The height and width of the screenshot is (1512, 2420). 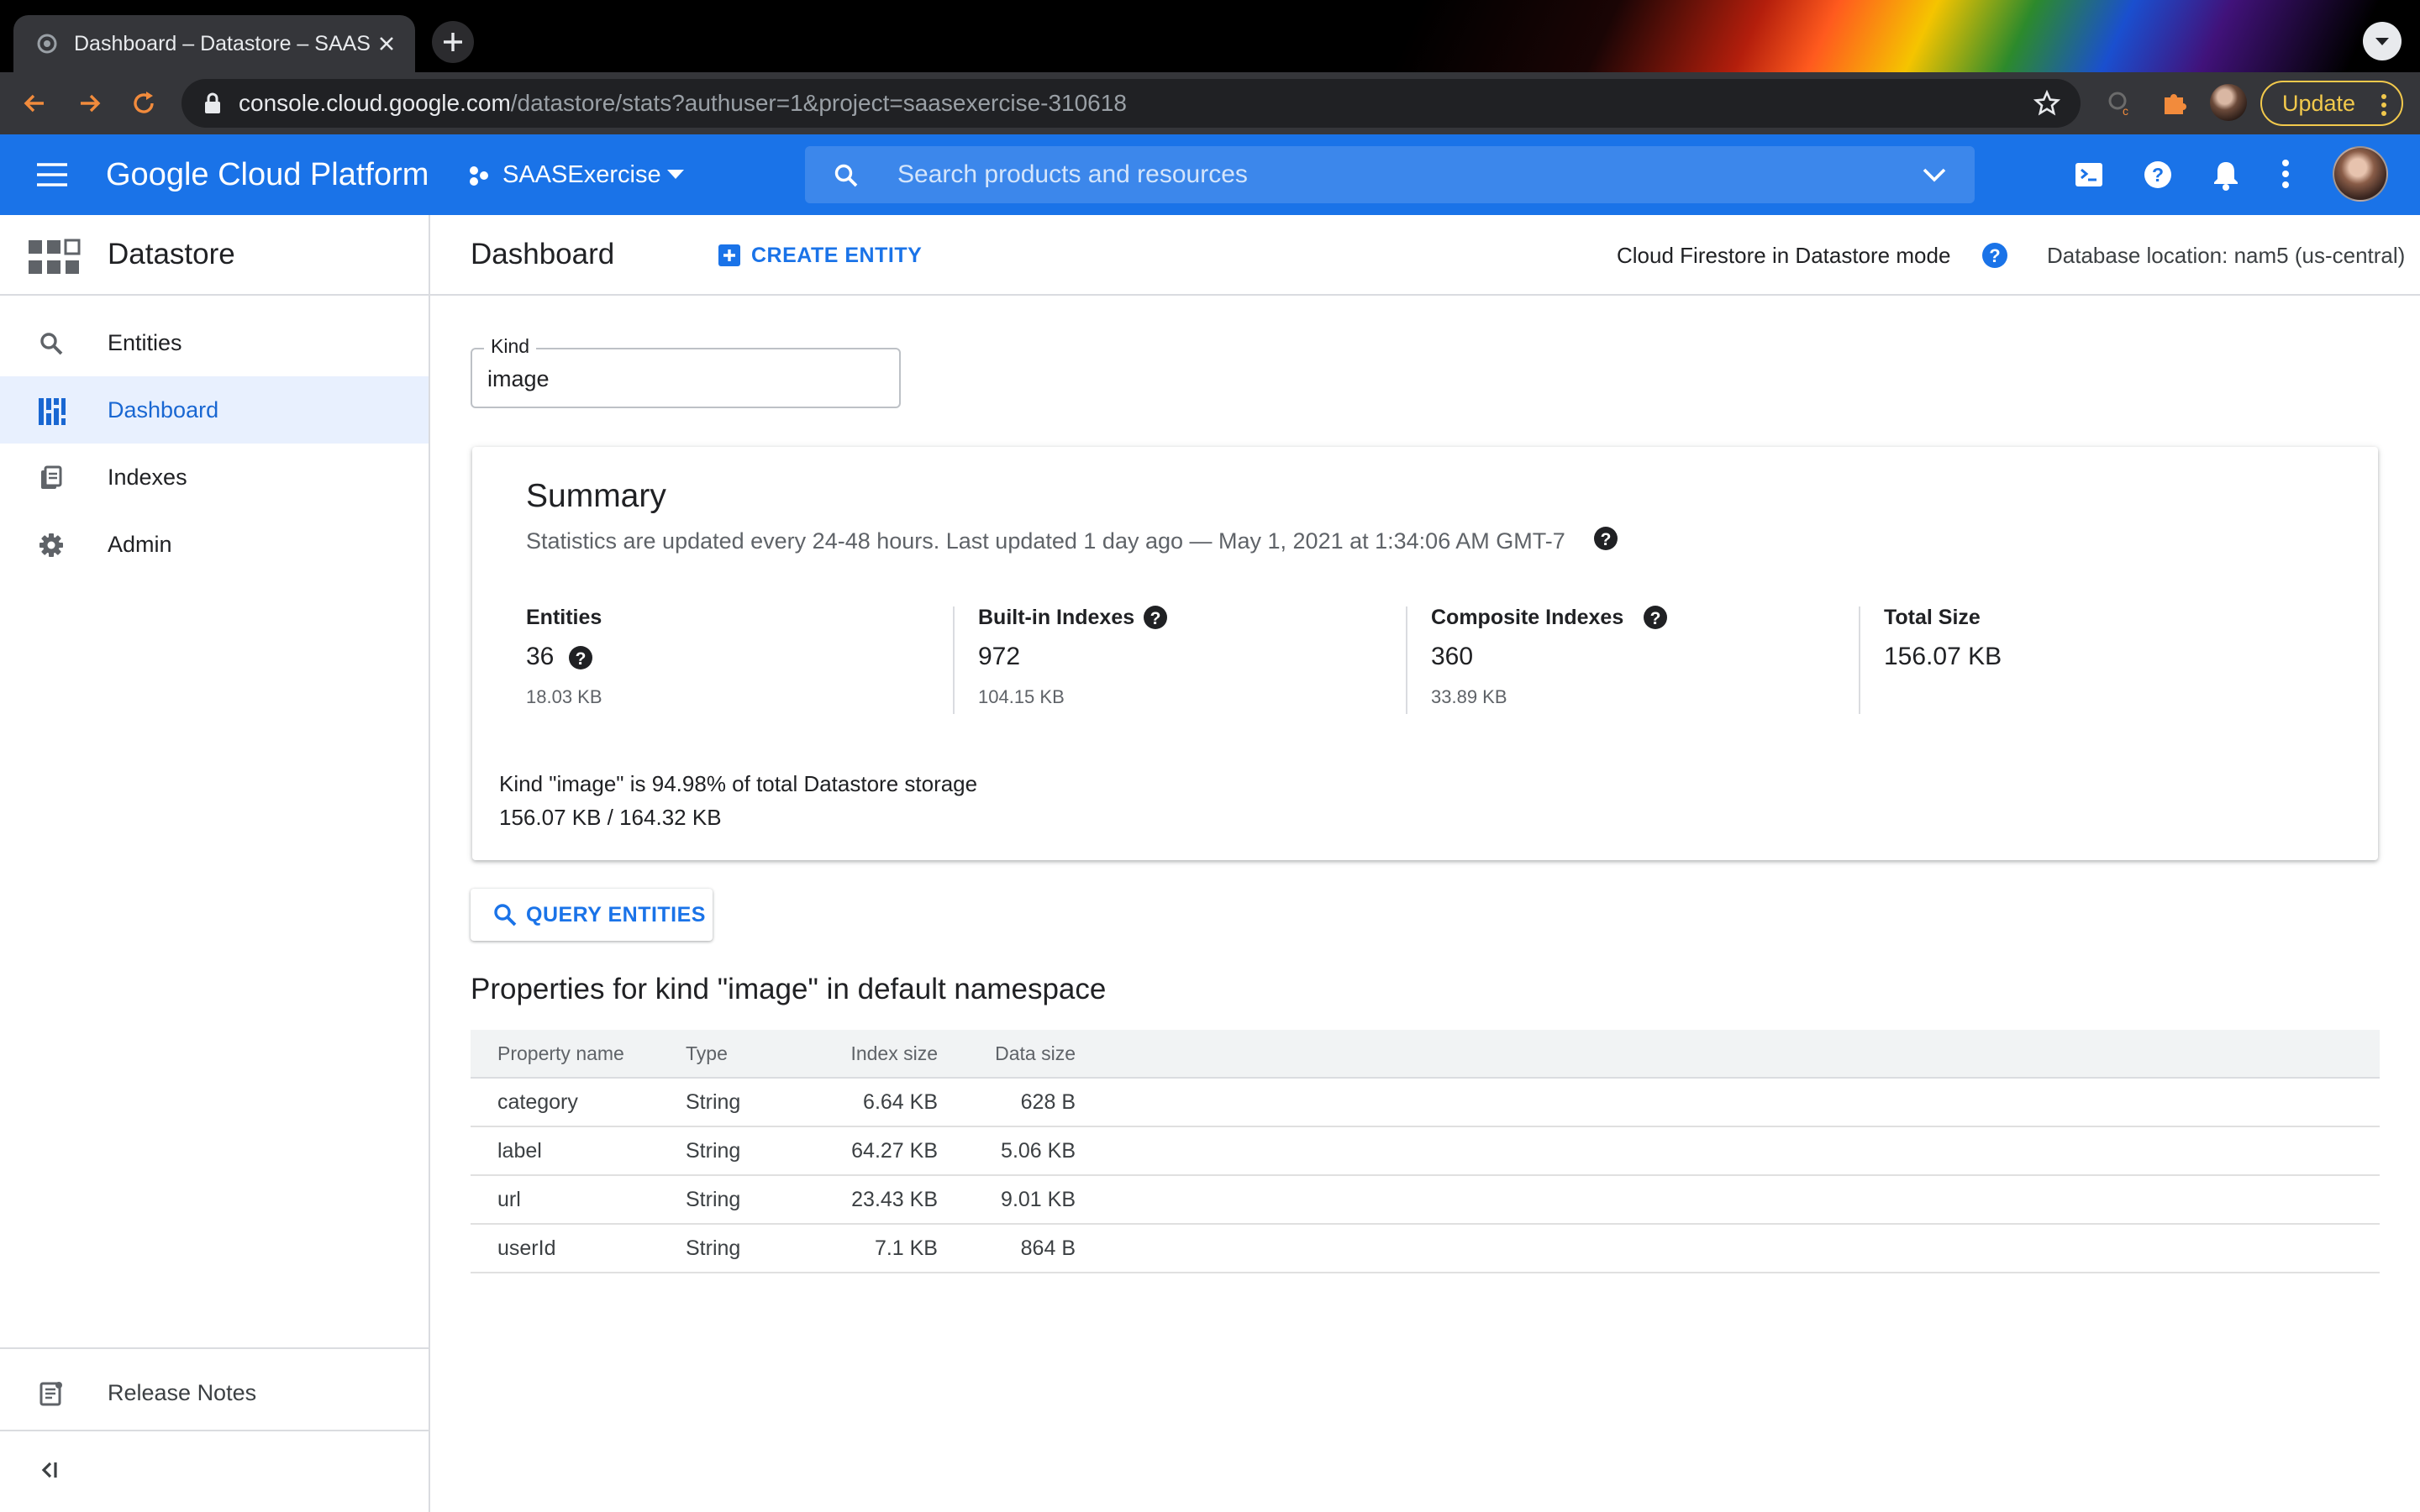 What do you see at coordinates (2110, 659) in the screenshot?
I see `stat-total-size: Total Size 156.07 KB` at bounding box center [2110, 659].